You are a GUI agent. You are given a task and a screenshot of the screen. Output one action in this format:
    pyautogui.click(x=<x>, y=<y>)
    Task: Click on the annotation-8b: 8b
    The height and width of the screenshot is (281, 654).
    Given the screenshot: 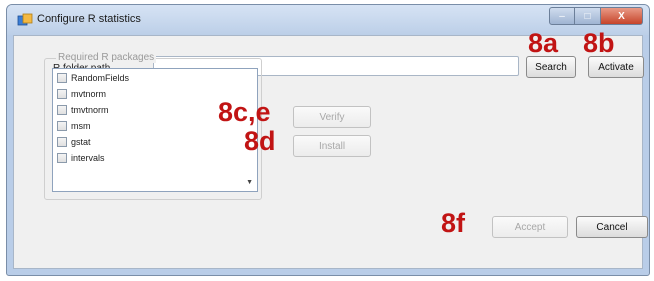 What is the action you would take?
    pyautogui.click(x=599, y=43)
    